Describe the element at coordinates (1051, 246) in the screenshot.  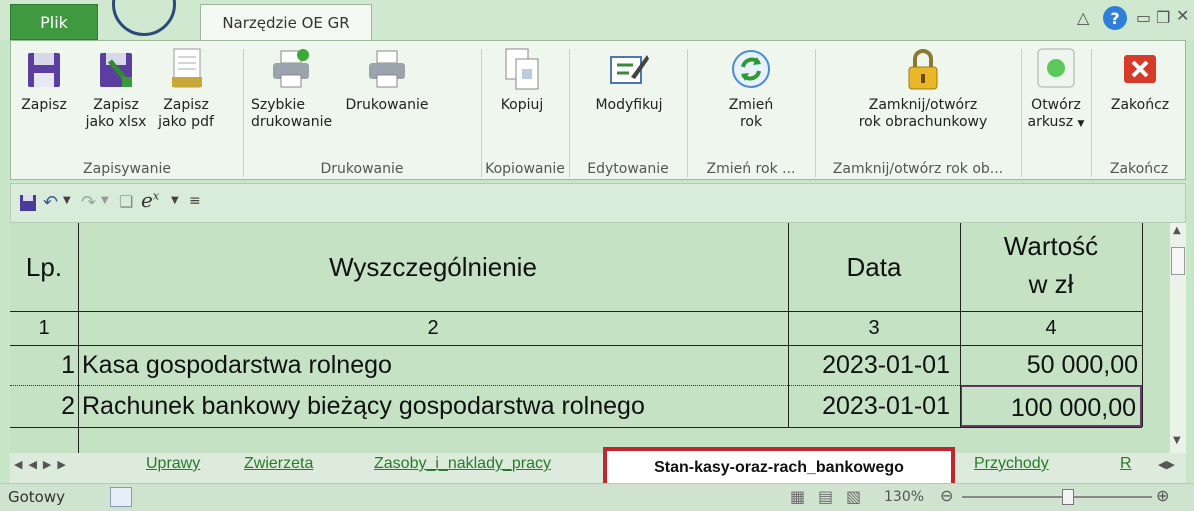
I see `header-value-line1: Wartość` at that location.